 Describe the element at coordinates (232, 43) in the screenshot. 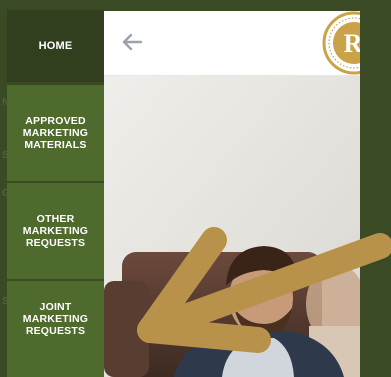

I see `top-bar: R` at that location.